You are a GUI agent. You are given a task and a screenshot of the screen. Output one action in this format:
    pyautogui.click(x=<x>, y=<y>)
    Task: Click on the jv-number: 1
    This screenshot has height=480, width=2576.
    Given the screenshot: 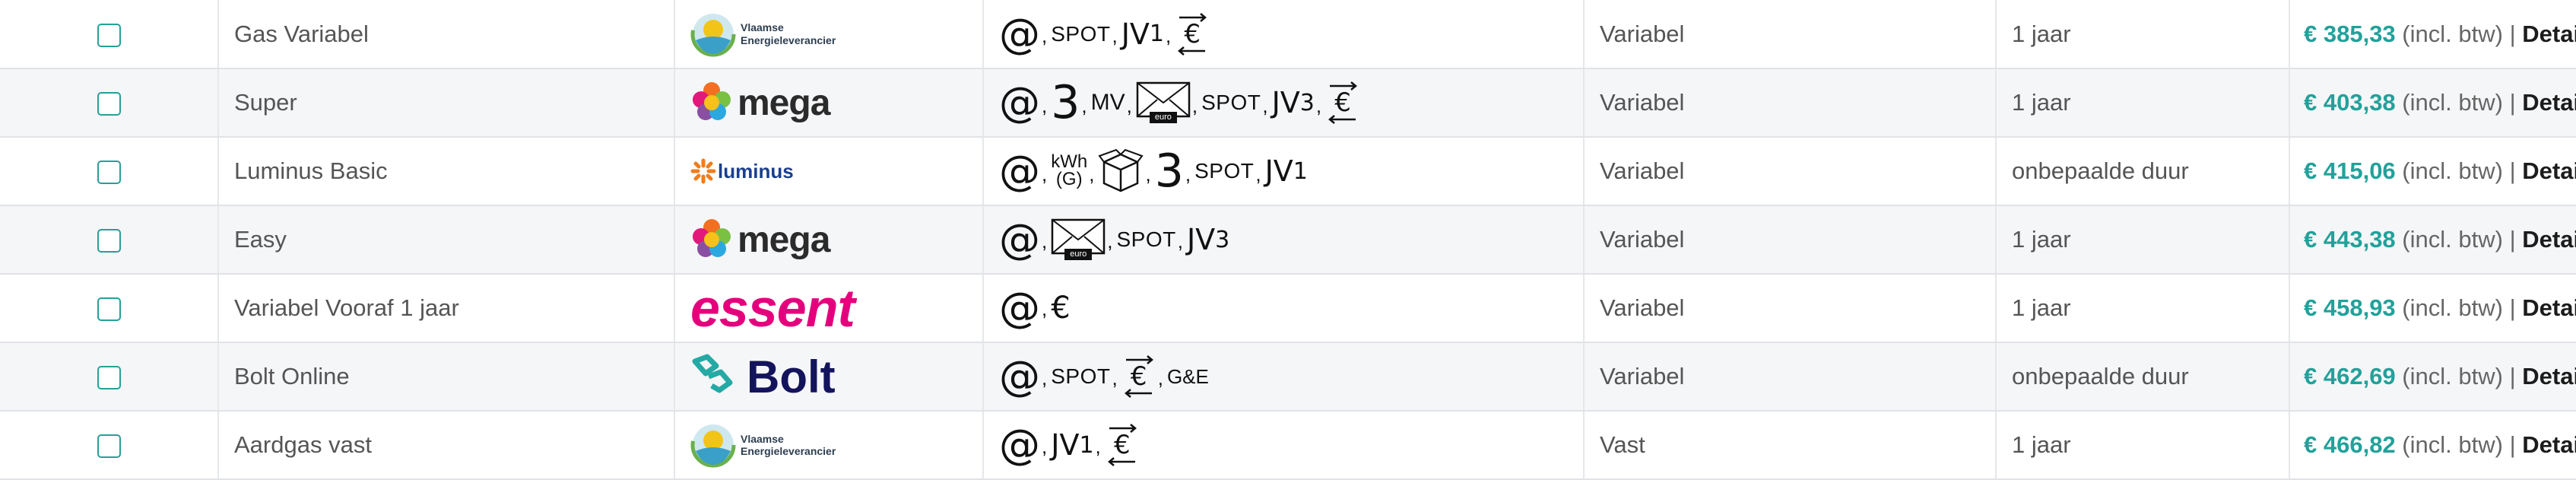 What is the action you would take?
    pyautogui.click(x=1086, y=445)
    